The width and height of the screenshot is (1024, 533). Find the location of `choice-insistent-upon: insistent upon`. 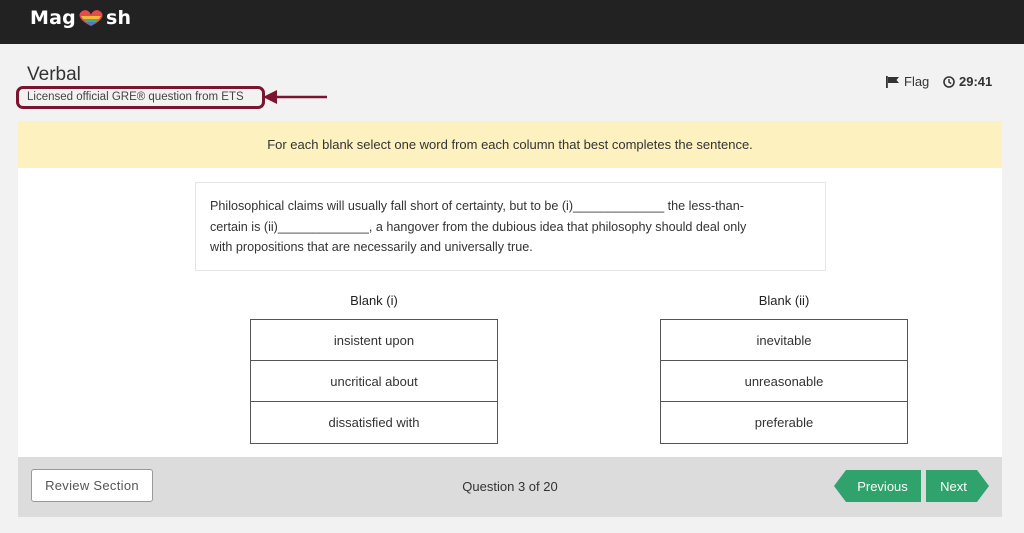

choice-insistent-upon: insistent upon is located at coordinates (374, 340).